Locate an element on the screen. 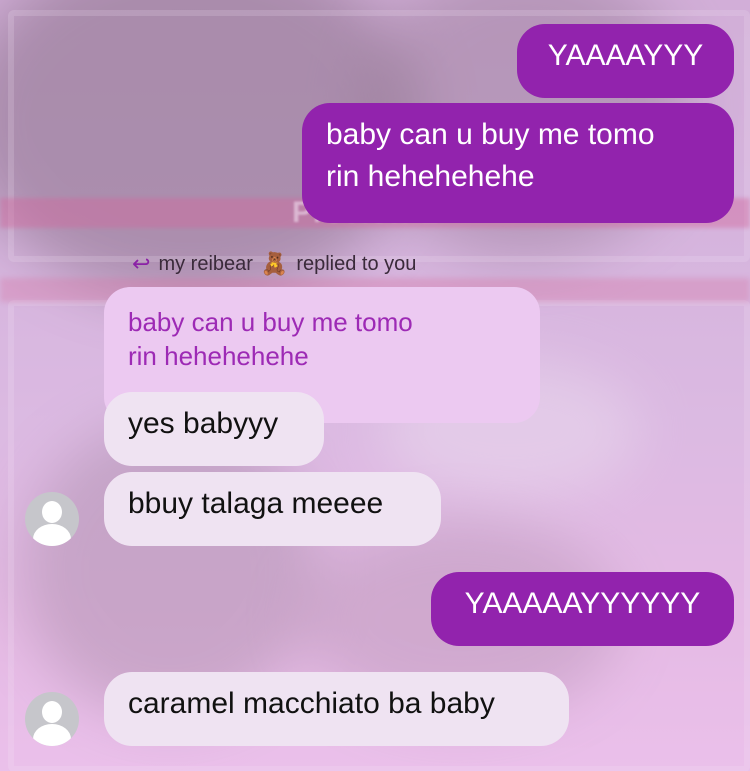 The image size is (750, 771). message-bubble-received: bbuy talaga meeee is located at coordinates (272, 509).